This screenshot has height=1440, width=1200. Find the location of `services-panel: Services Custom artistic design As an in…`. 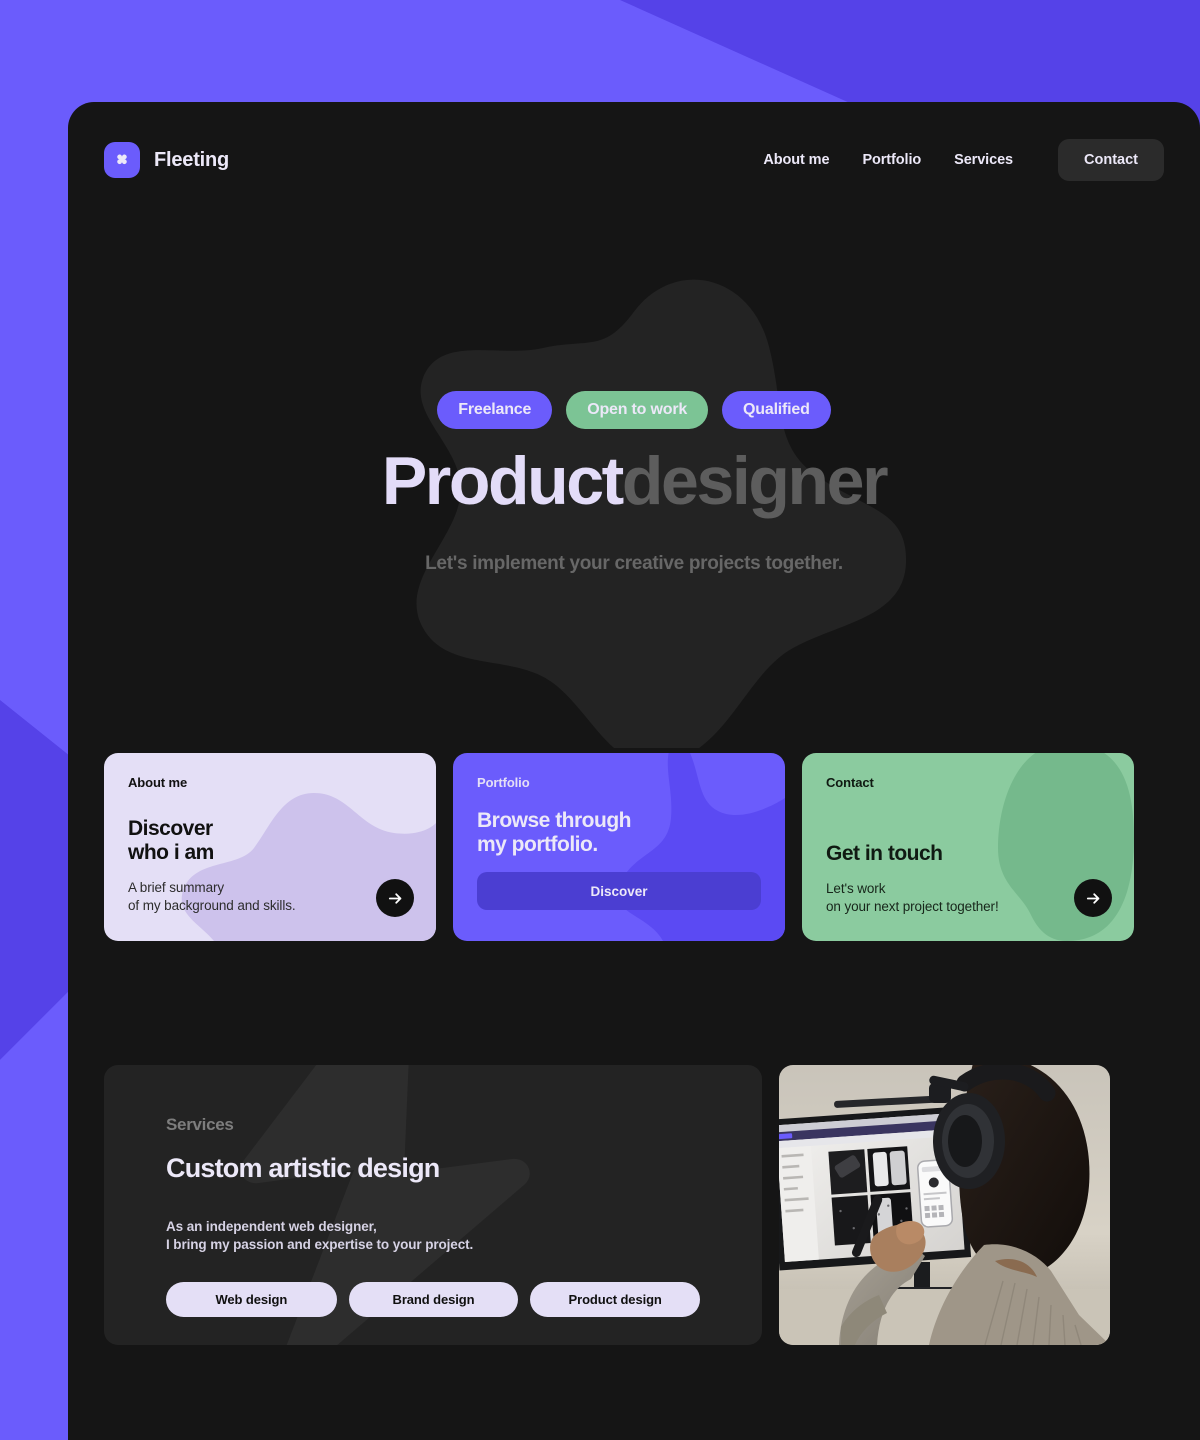

services-panel: Services Custom artistic design As an in… is located at coordinates (433, 1205).